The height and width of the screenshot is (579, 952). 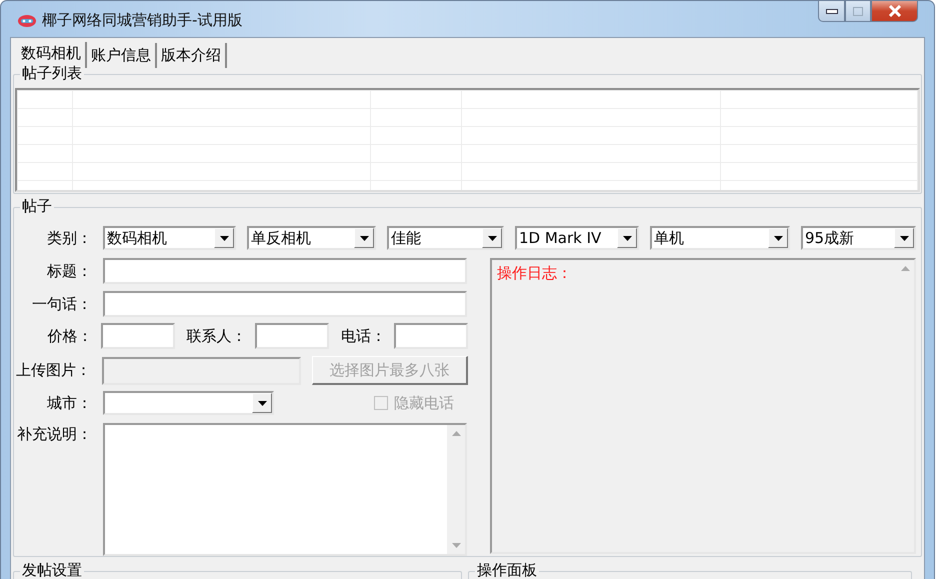 I want to click on app-logo-icon, so click(x=27, y=21).